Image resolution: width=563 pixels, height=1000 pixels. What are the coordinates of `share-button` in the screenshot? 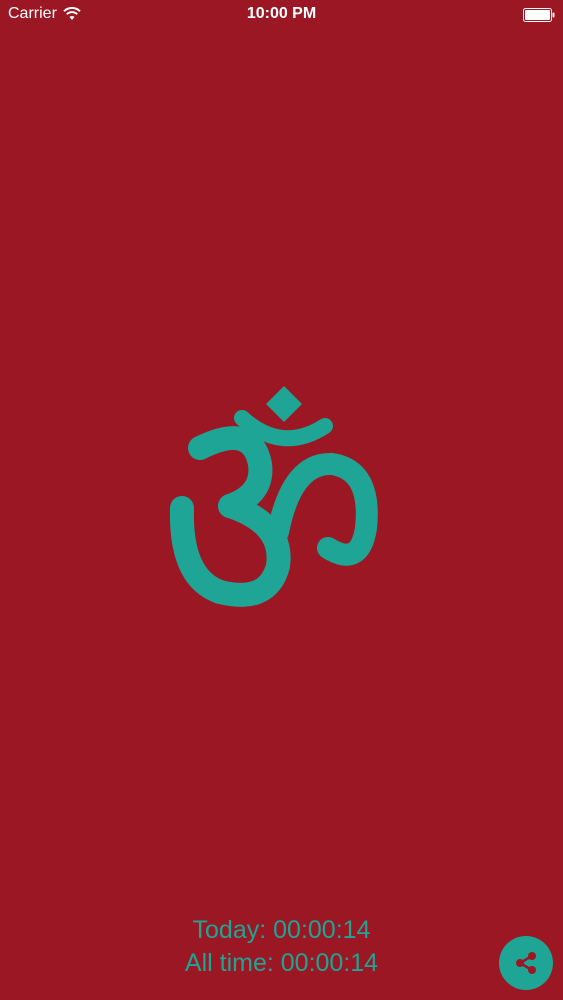 It's located at (526, 963).